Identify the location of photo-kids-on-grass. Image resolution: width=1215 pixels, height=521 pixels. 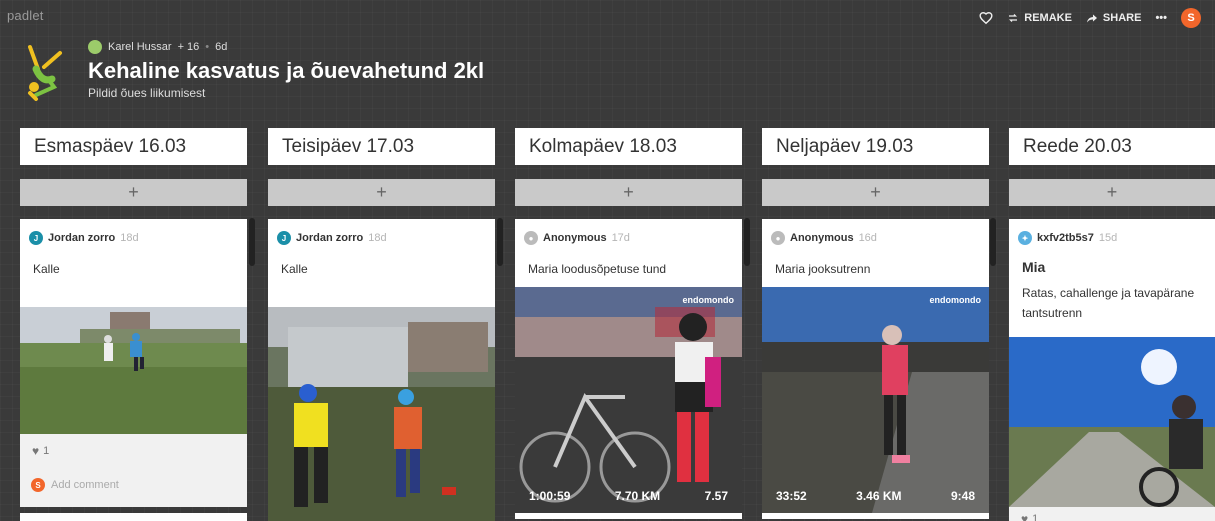
(133, 370).